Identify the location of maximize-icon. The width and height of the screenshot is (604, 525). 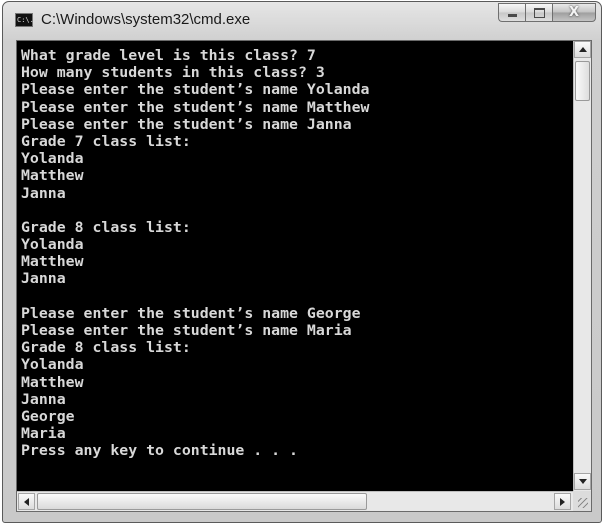
(539, 12).